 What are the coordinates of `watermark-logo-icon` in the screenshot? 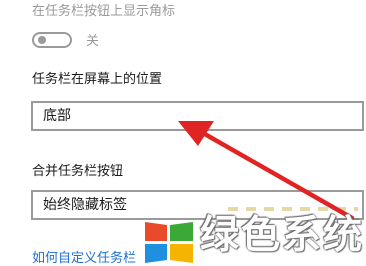 It's located at (169, 242).